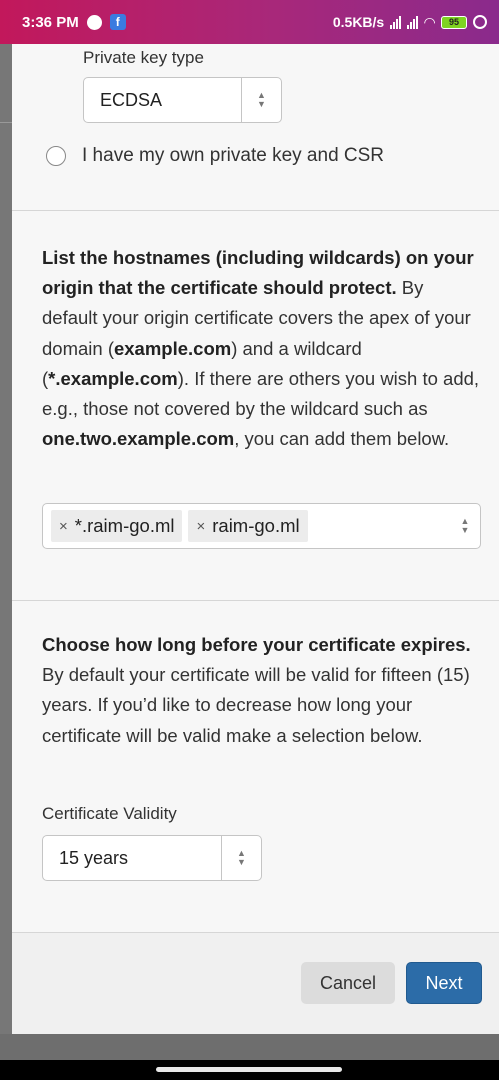  What do you see at coordinates (113, 378) in the screenshot?
I see `example-wildcard: *.example.com` at bounding box center [113, 378].